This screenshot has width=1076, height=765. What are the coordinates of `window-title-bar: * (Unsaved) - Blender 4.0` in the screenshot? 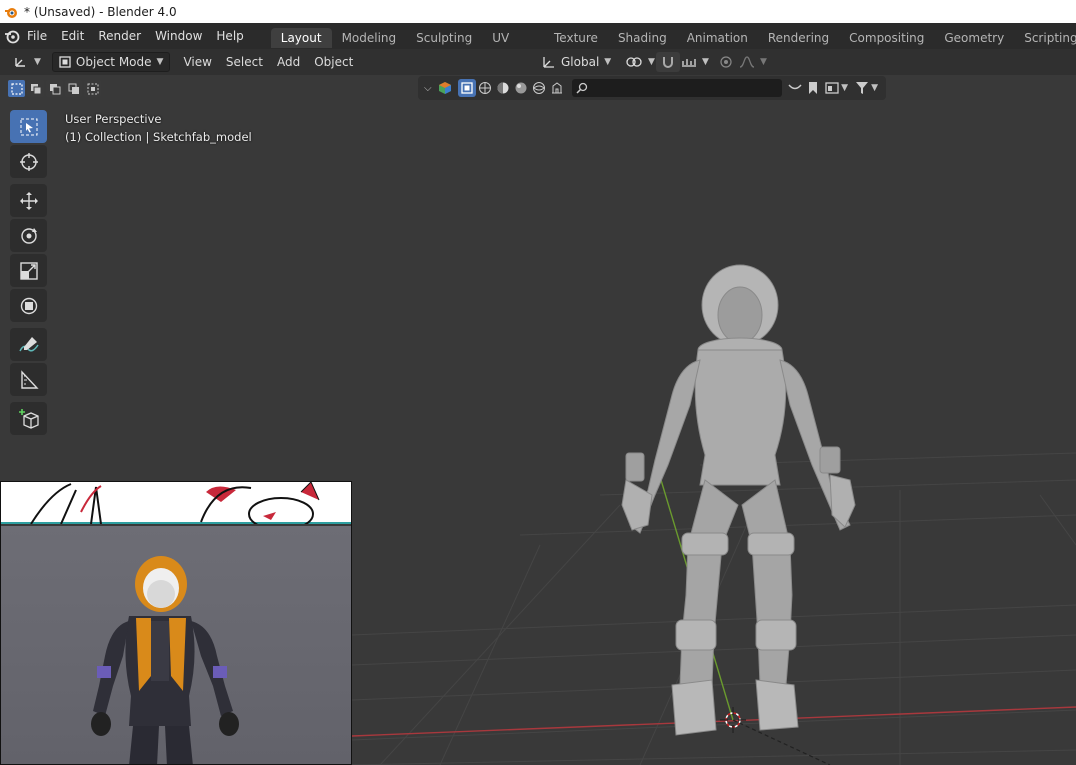 It's located at (538, 11).